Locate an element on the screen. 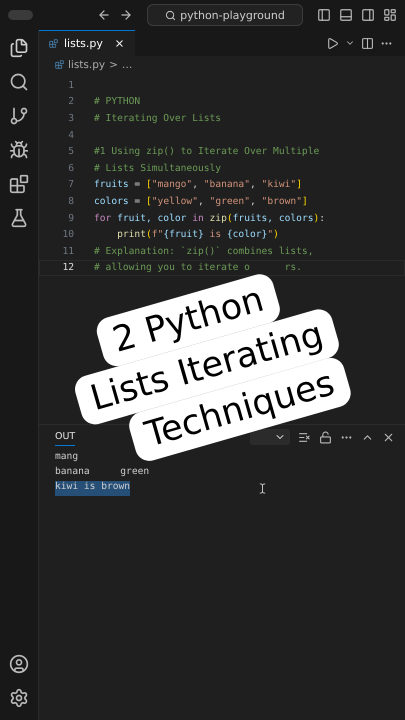  line-number: 11 is located at coordinates (67, 251).